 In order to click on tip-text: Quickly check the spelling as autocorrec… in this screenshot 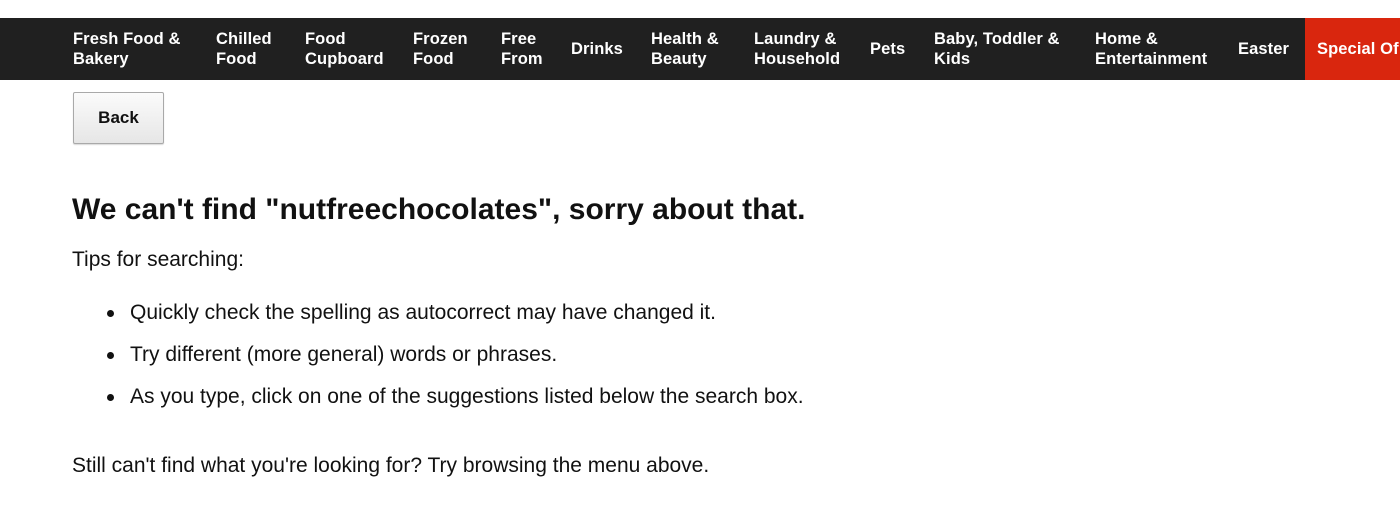, I will do `click(423, 312)`.